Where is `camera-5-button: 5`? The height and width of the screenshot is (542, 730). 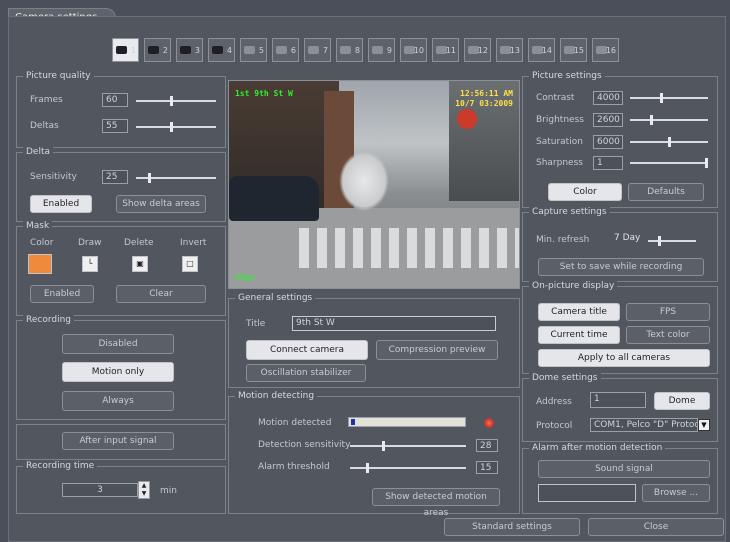
camera-5-button: 5 is located at coordinates (253, 50).